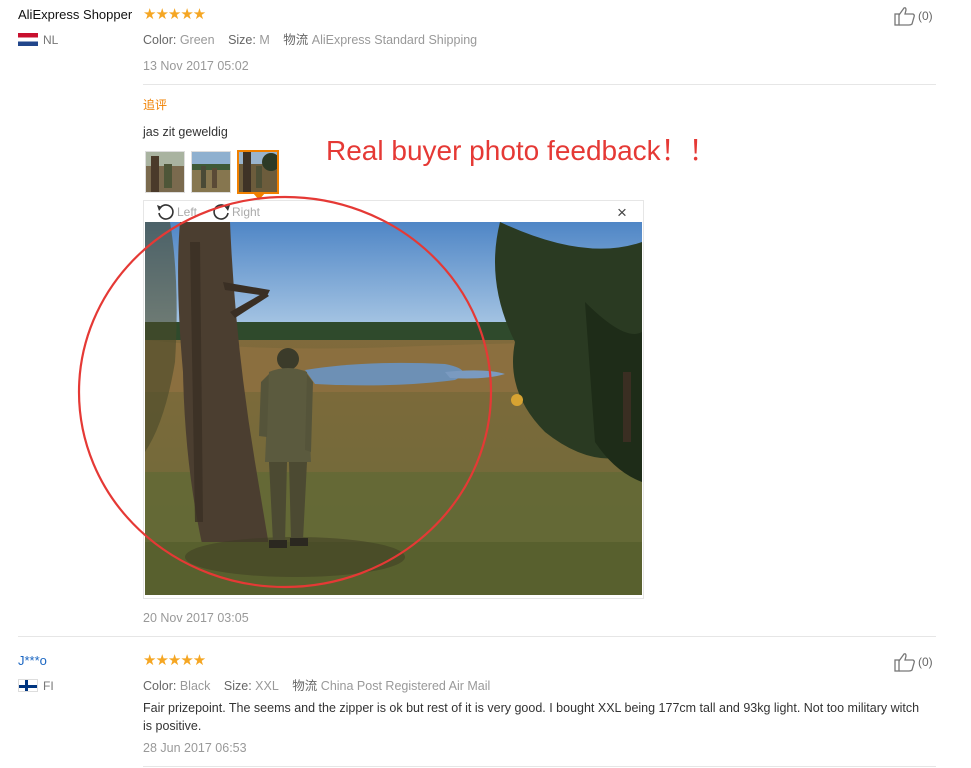 This screenshot has height=768, width=971. Describe the element at coordinates (196, 618) in the screenshot. I see `additional-feedback-date: 20 Nov 2017 03:05` at that location.